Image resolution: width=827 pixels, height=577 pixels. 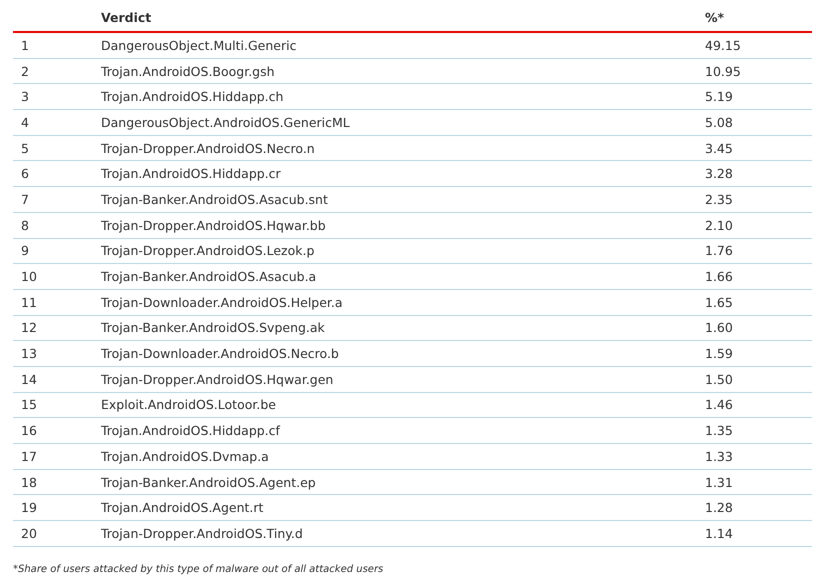 I want to click on percent-cell-text: 1.33, so click(x=719, y=456).